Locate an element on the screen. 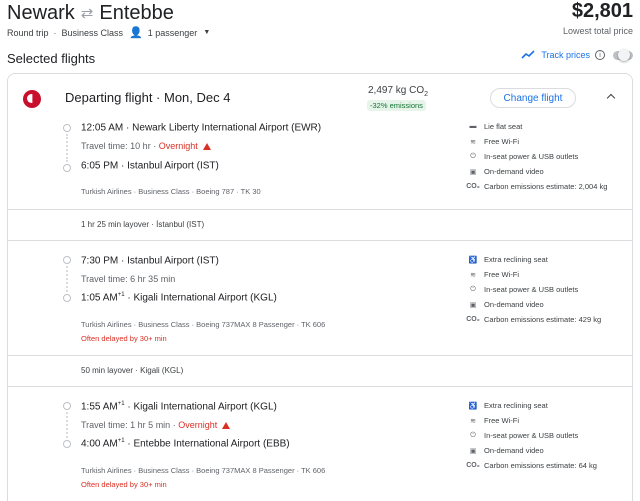  amenity: ▬ Lie flat seat is located at coordinates (496, 126).